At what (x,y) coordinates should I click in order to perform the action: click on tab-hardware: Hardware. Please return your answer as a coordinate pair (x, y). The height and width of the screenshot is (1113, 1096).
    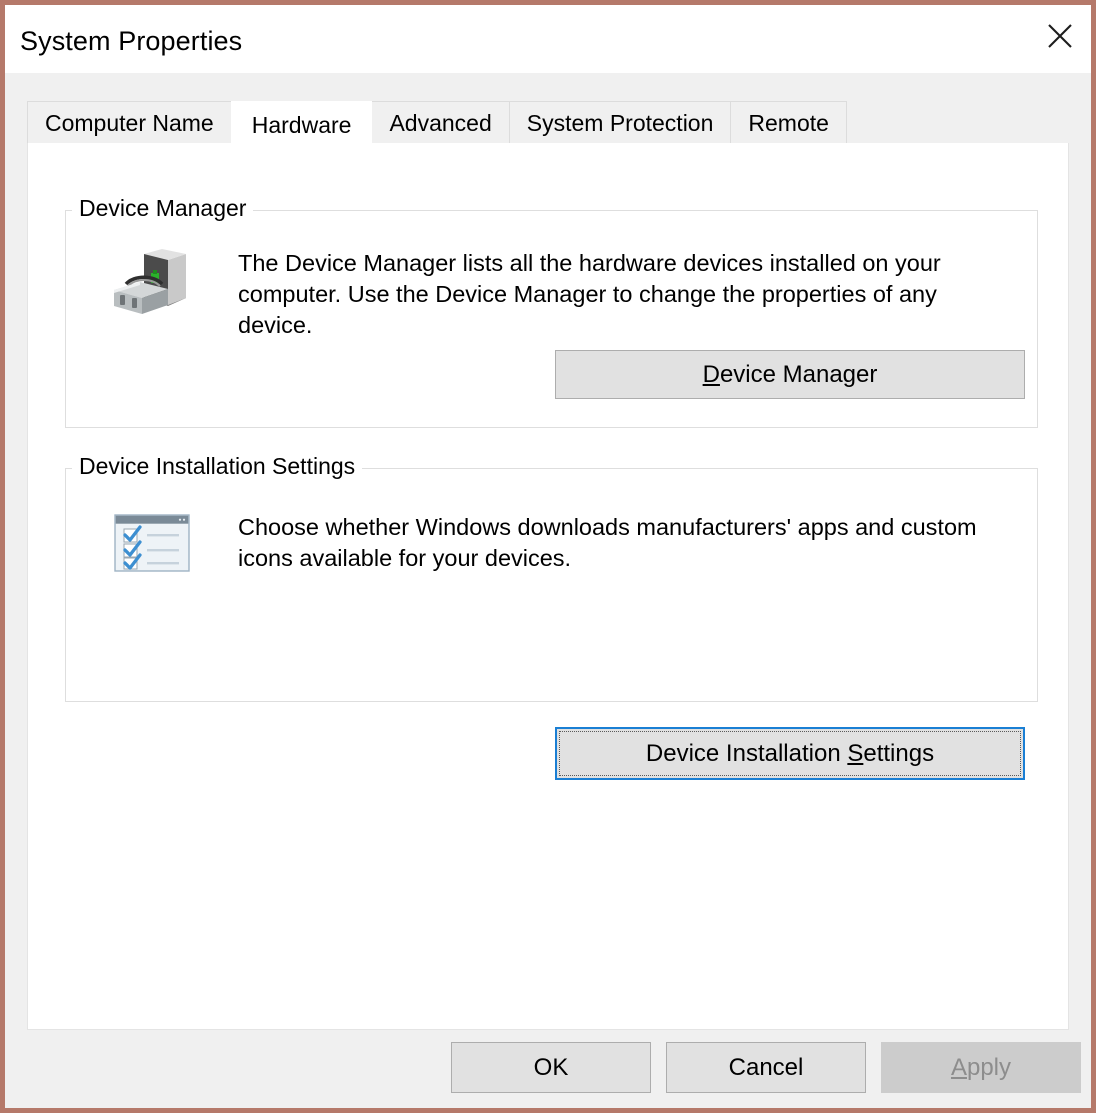
    Looking at the image, I should click on (301, 124).